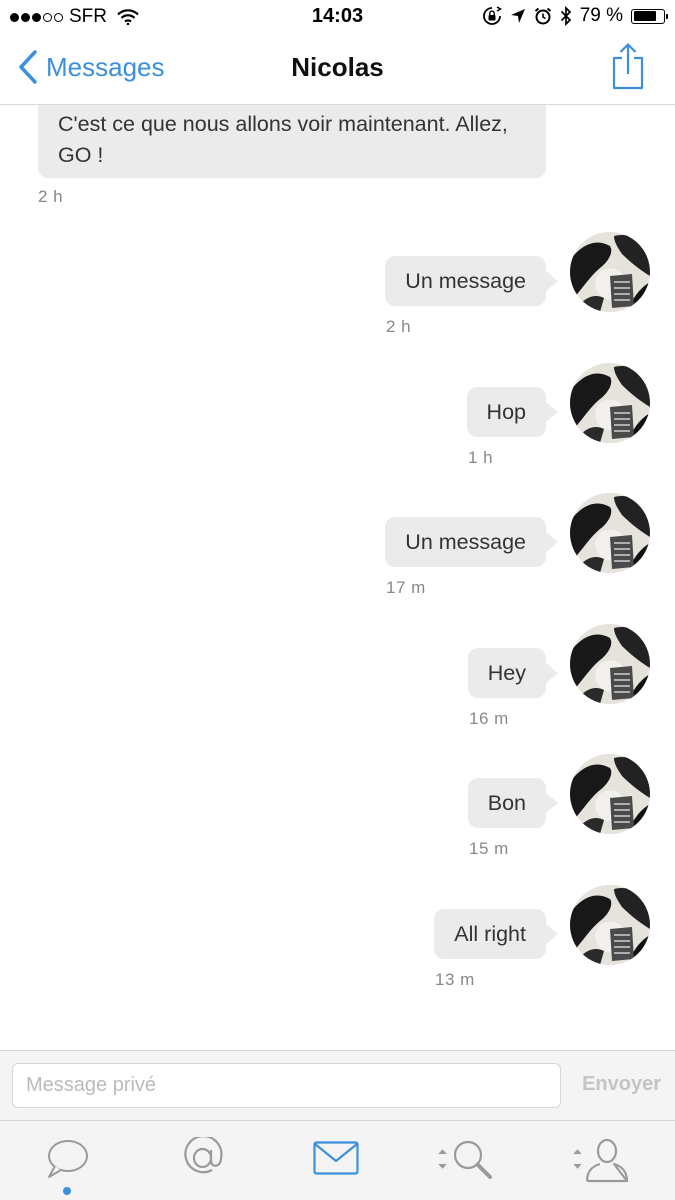  I want to click on tab-profile, so click(600, 1162).